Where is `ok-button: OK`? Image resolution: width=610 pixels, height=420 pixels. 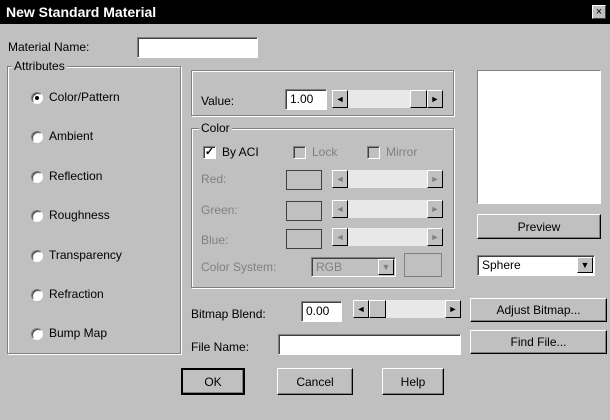 ok-button: OK is located at coordinates (213, 381).